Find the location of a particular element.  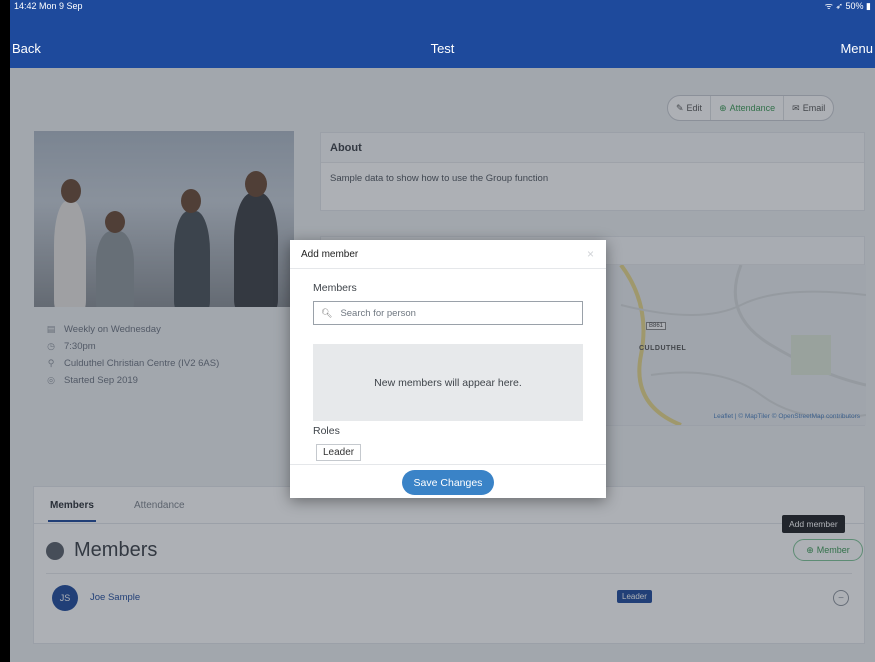

save-changes-button: Save Changes is located at coordinates (448, 482).